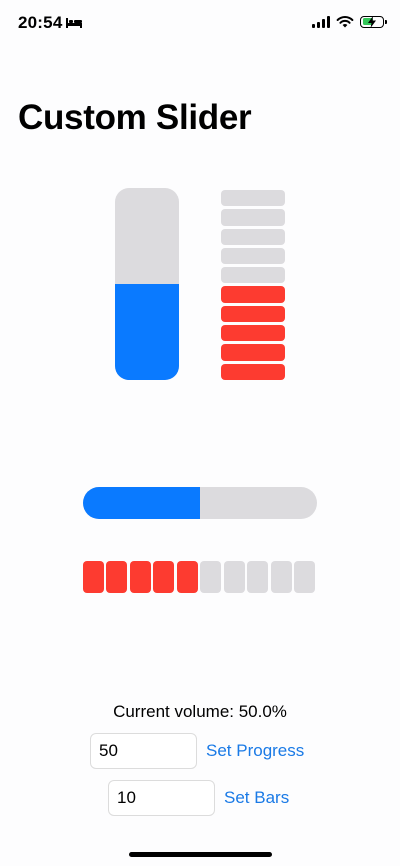  I want to click on charging-bolt-icon, so click(372, 21).